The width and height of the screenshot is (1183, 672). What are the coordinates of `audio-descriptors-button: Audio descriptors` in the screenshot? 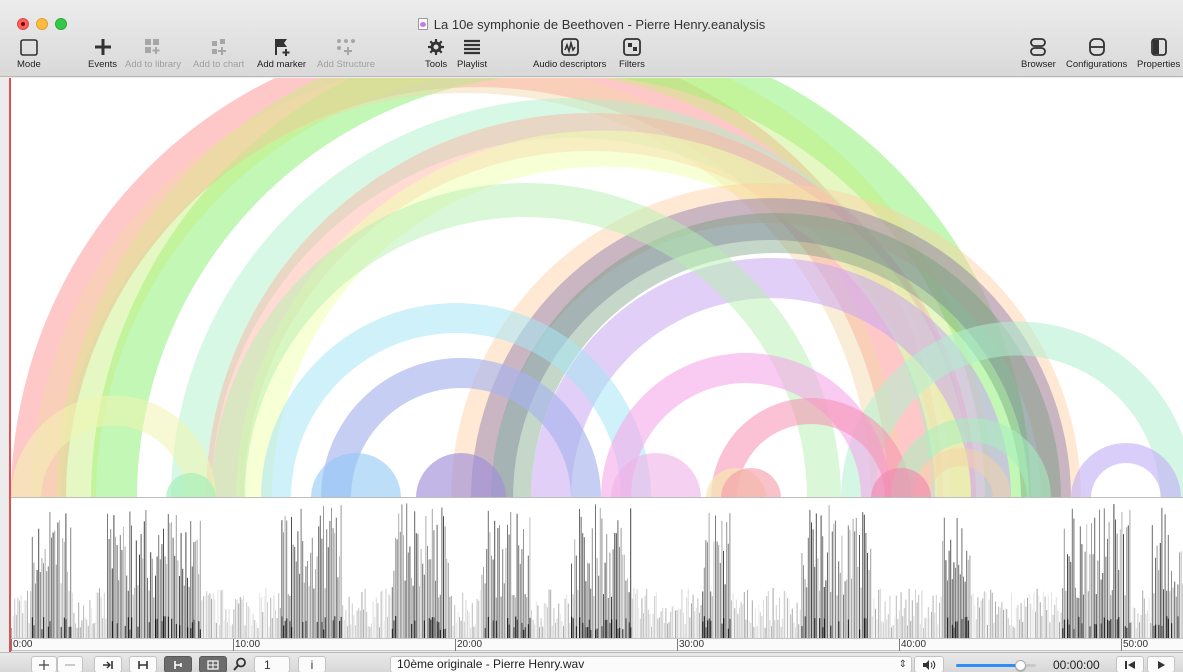 It's located at (569, 53).